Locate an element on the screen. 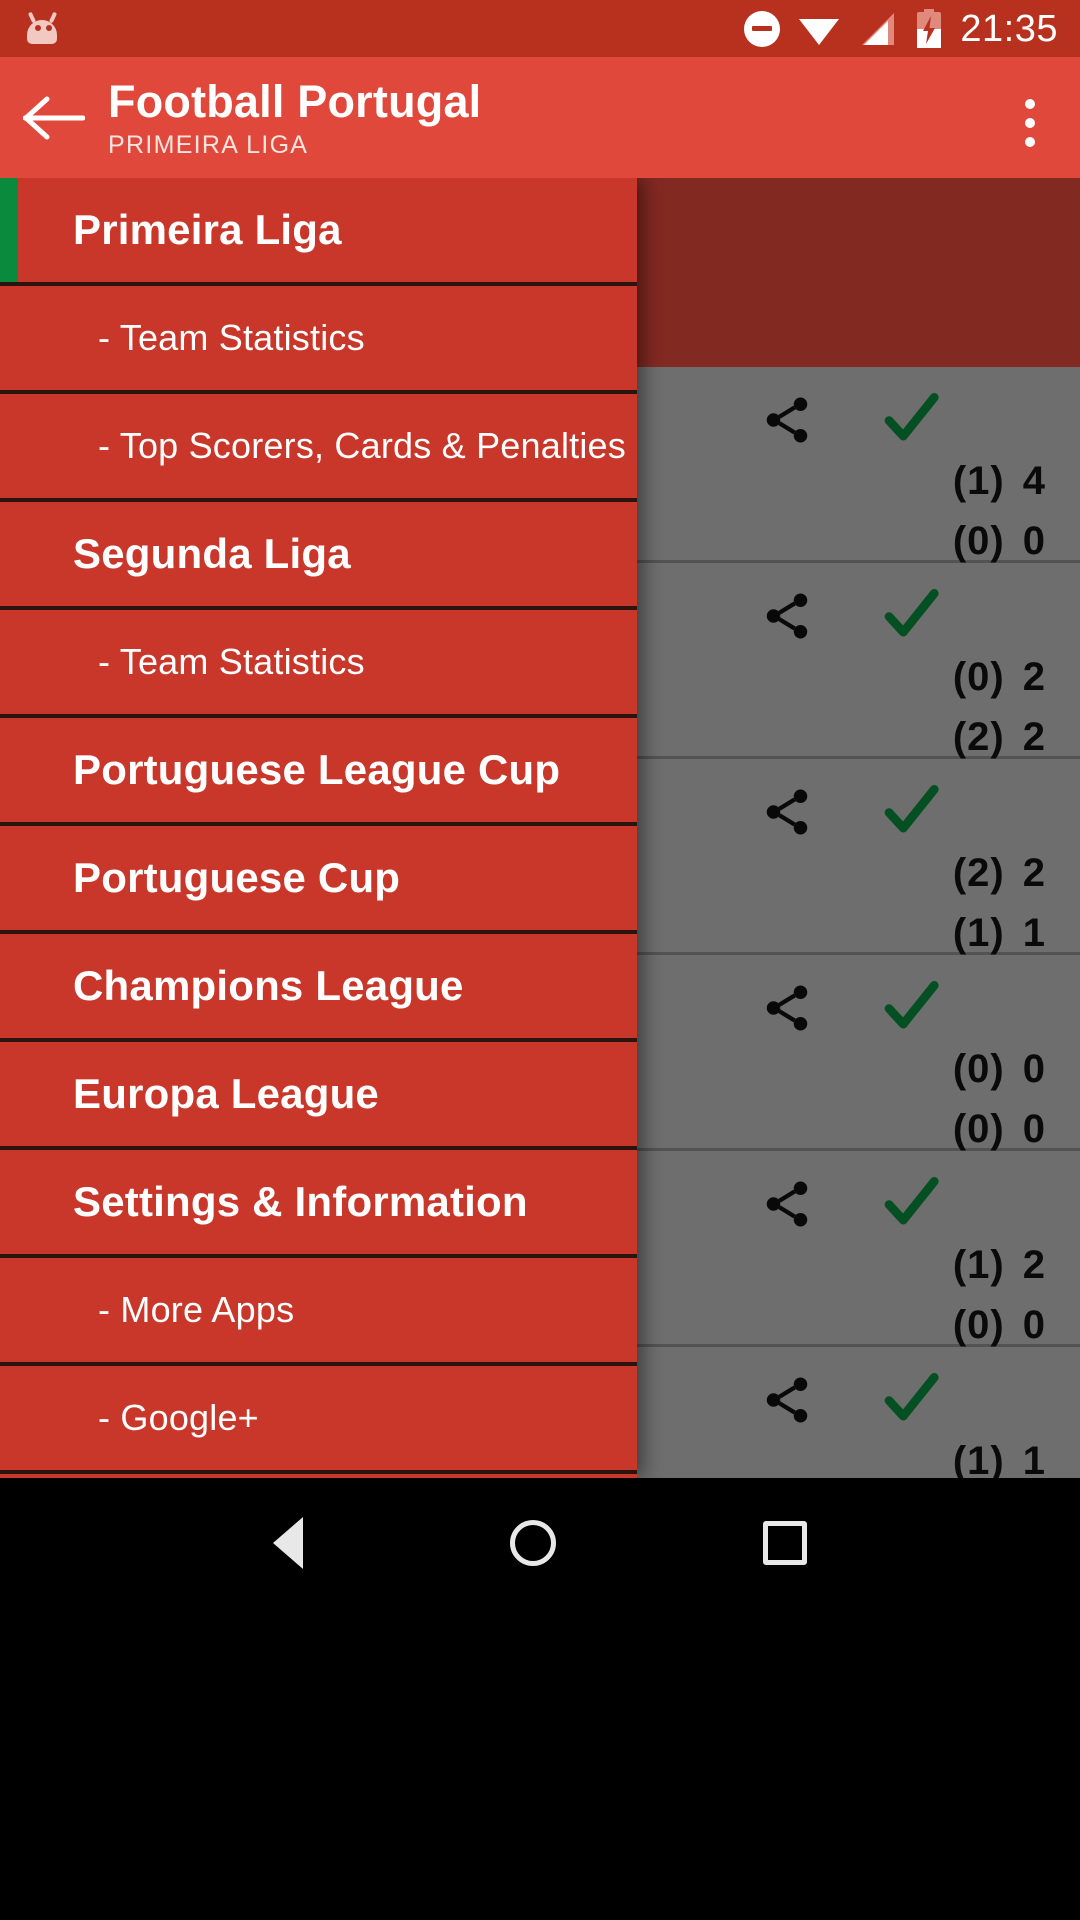 The image size is (1080, 1920). drawer-item-label: Primeira Liga is located at coordinates (207, 229).